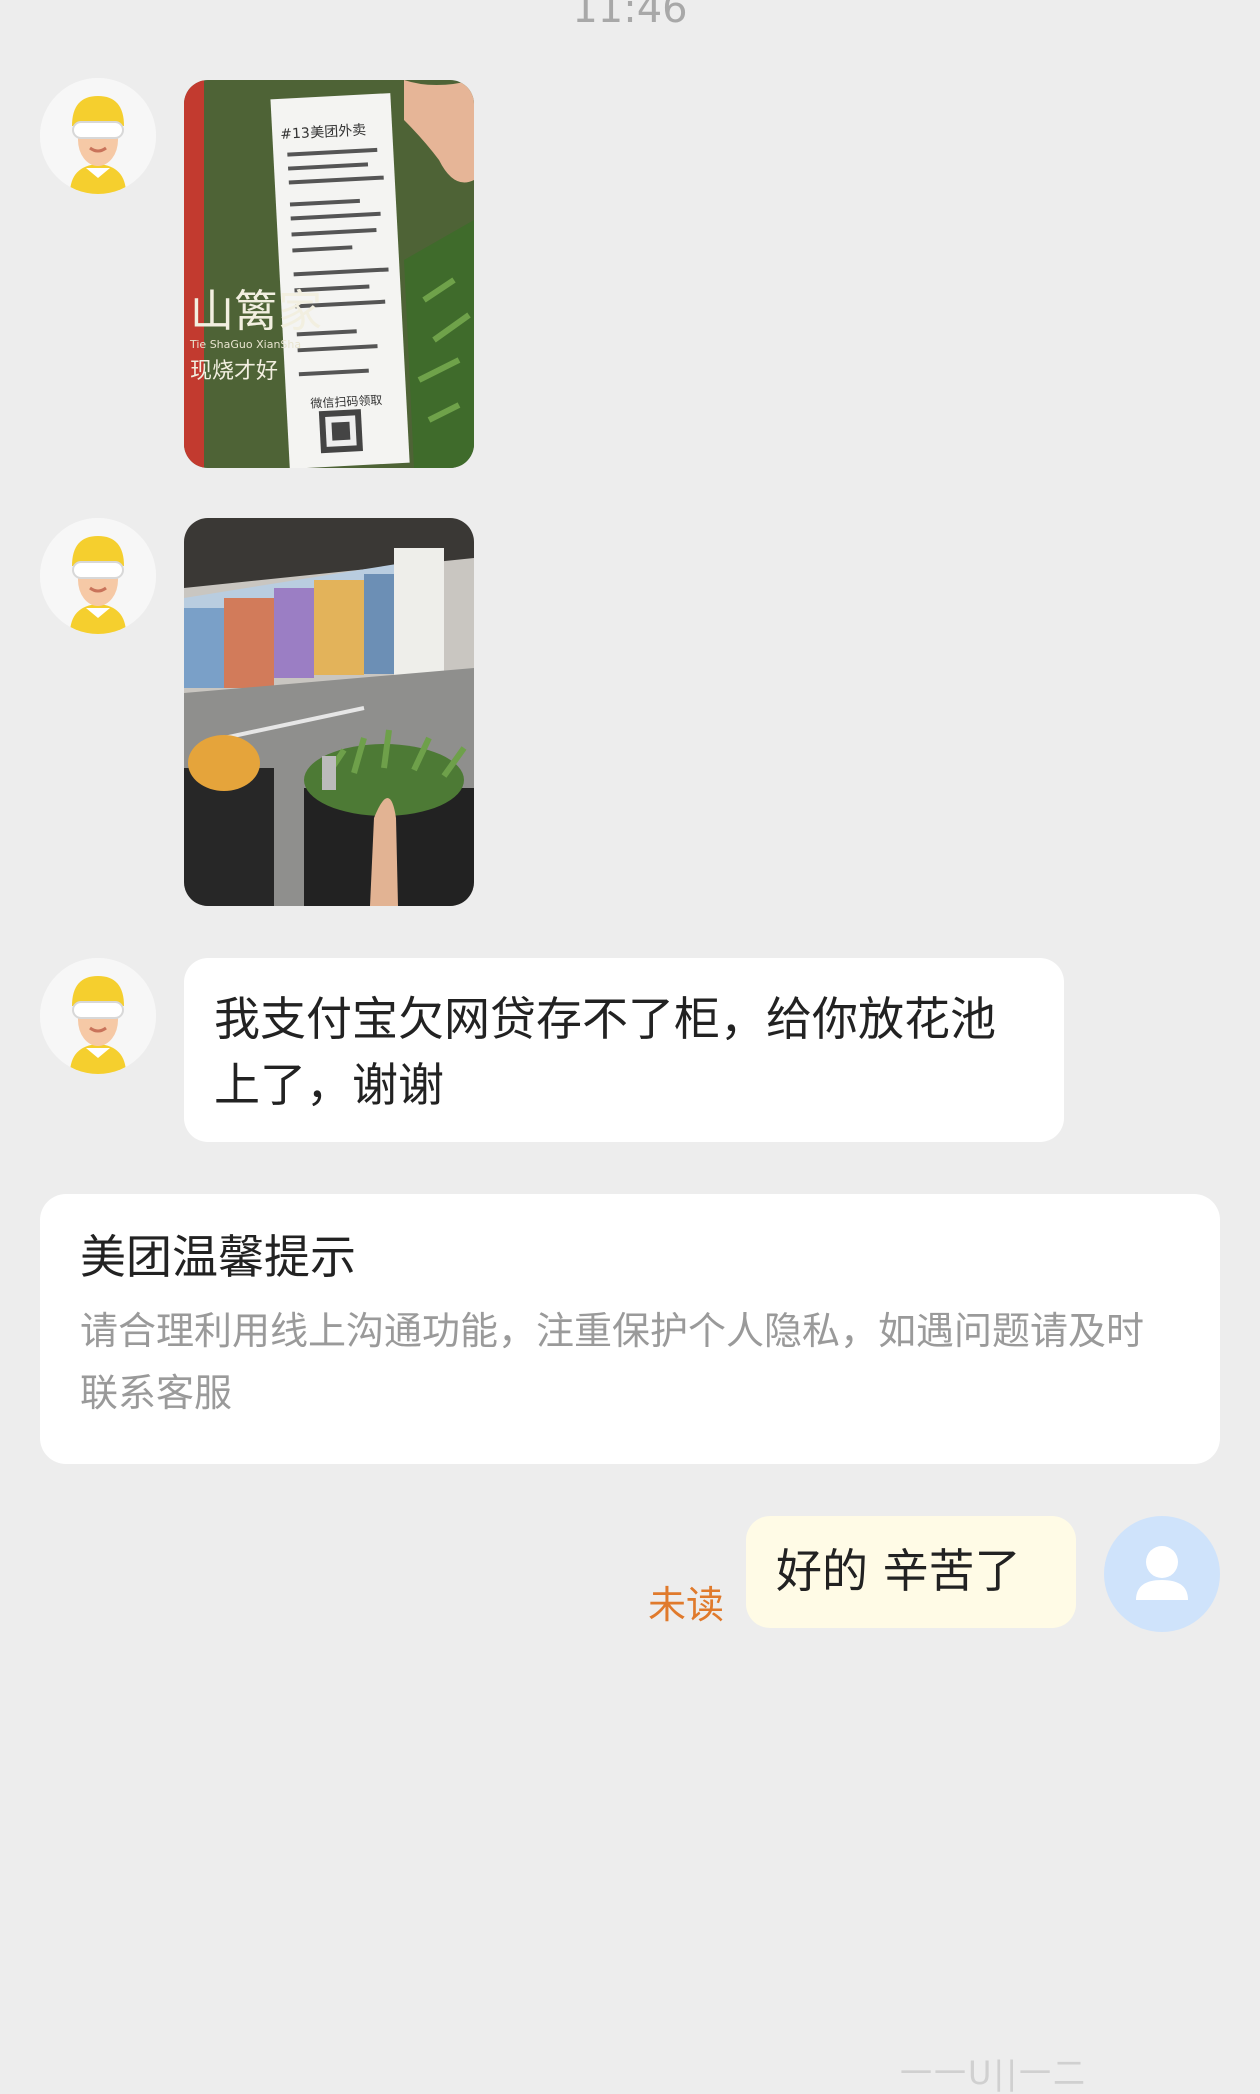 The image size is (1260, 2094). I want to click on person-silhouette-icon, so click(1162, 1573).